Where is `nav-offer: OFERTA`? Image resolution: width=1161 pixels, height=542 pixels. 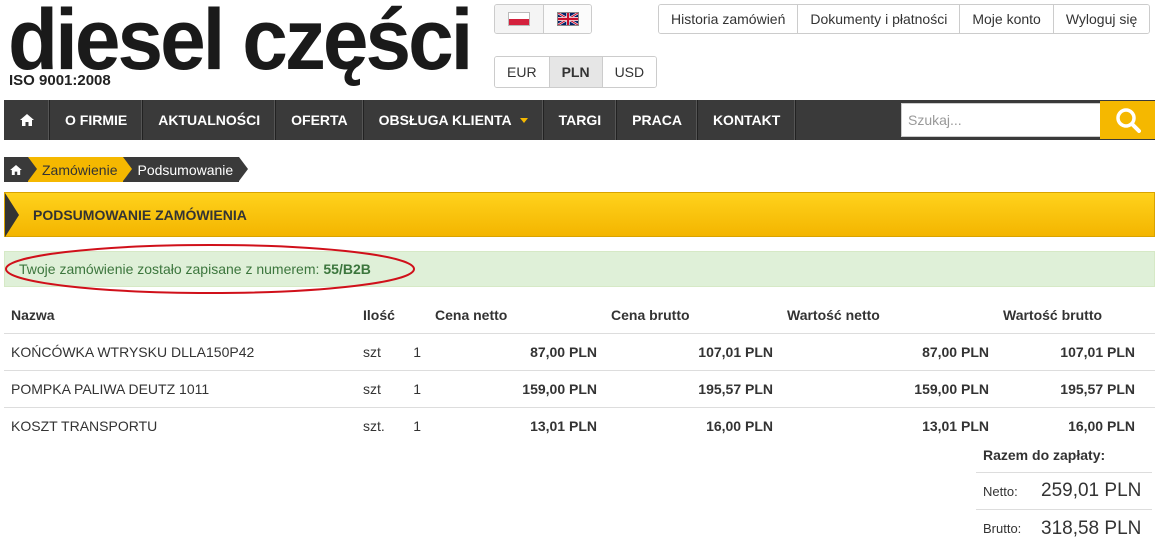
nav-offer: OFERTA is located at coordinates (320, 120).